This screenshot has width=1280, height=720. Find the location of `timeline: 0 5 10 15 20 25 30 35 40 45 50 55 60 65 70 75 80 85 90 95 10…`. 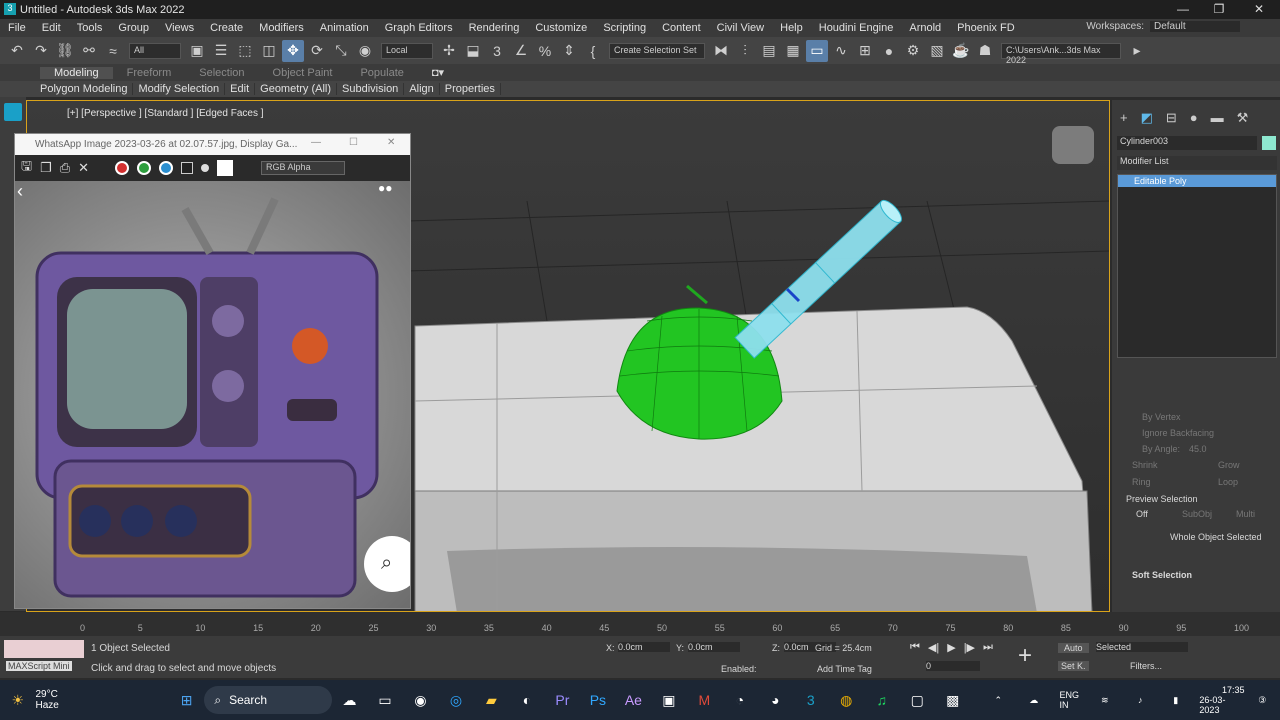

timeline: 0 5 10 15 20 25 30 35 40 45 50 55 60 65 70 75 80 85 90 95 10… is located at coordinates (640, 624).